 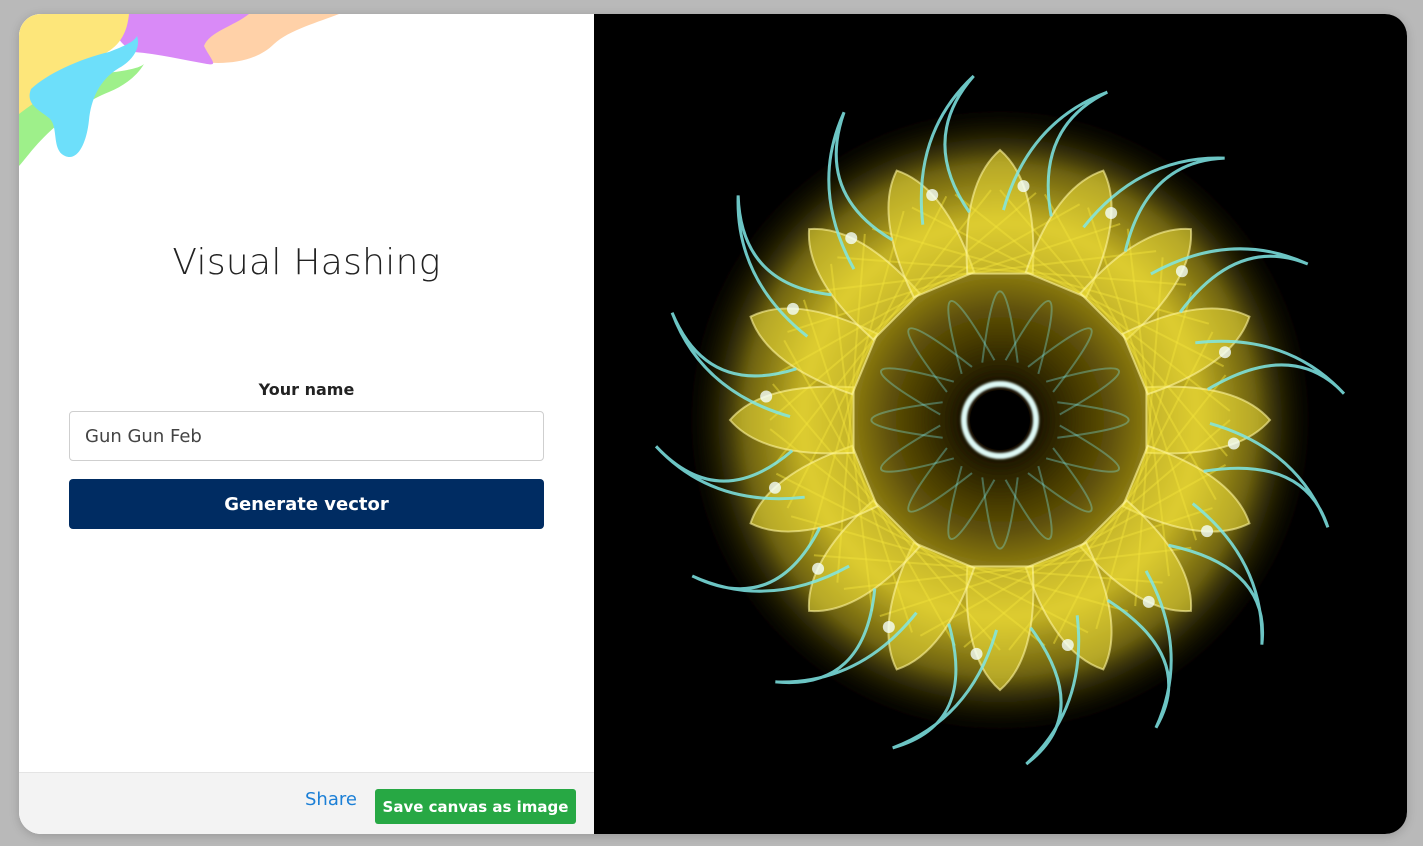 I want to click on page-title: Visual Hashing, so click(x=306, y=262).